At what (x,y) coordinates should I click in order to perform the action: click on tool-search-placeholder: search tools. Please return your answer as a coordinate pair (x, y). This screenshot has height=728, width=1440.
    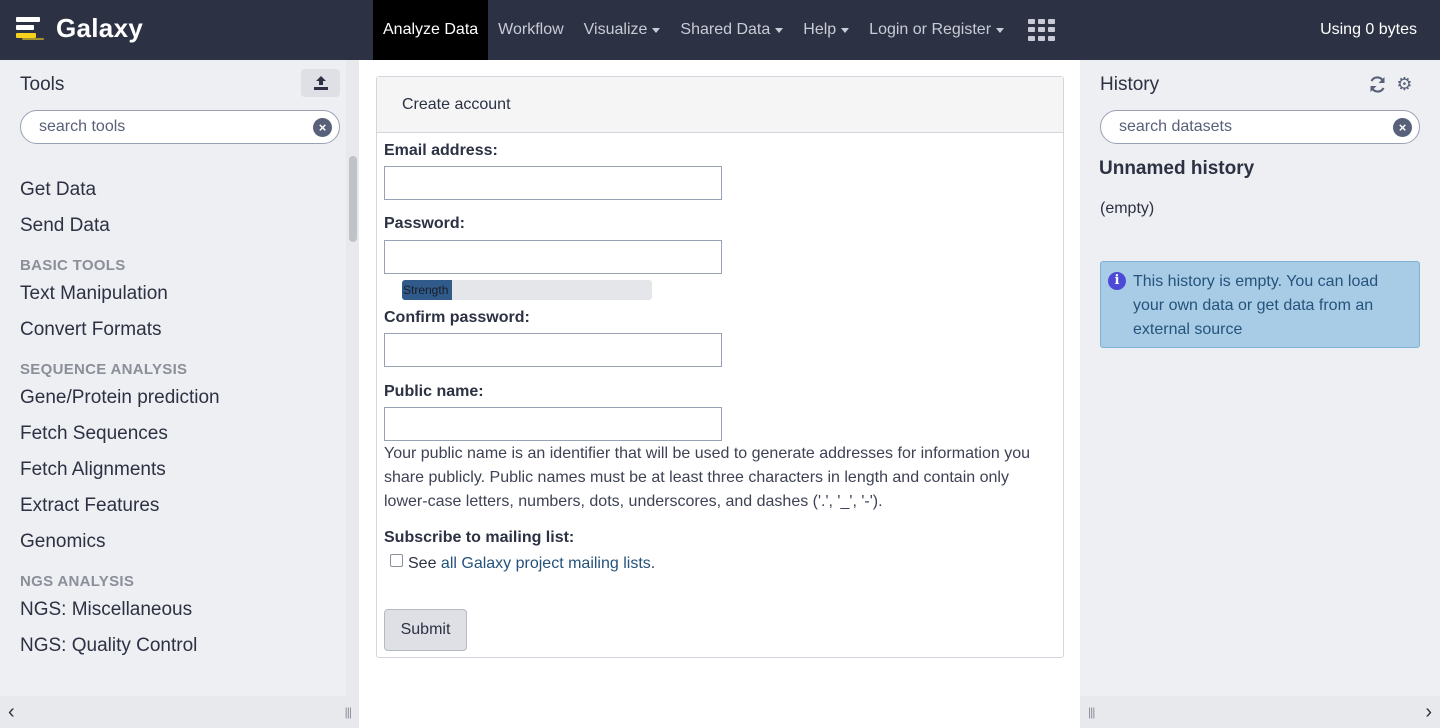
    Looking at the image, I should click on (82, 126).